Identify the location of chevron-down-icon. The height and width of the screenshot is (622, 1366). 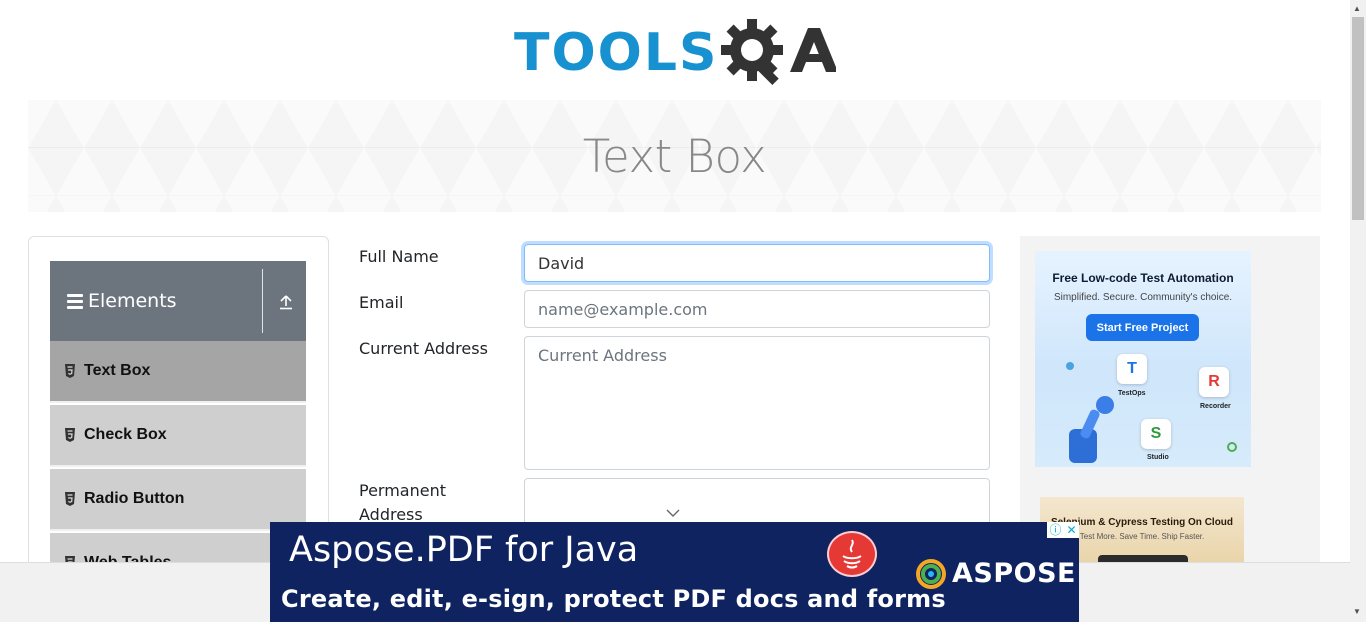
(673, 513).